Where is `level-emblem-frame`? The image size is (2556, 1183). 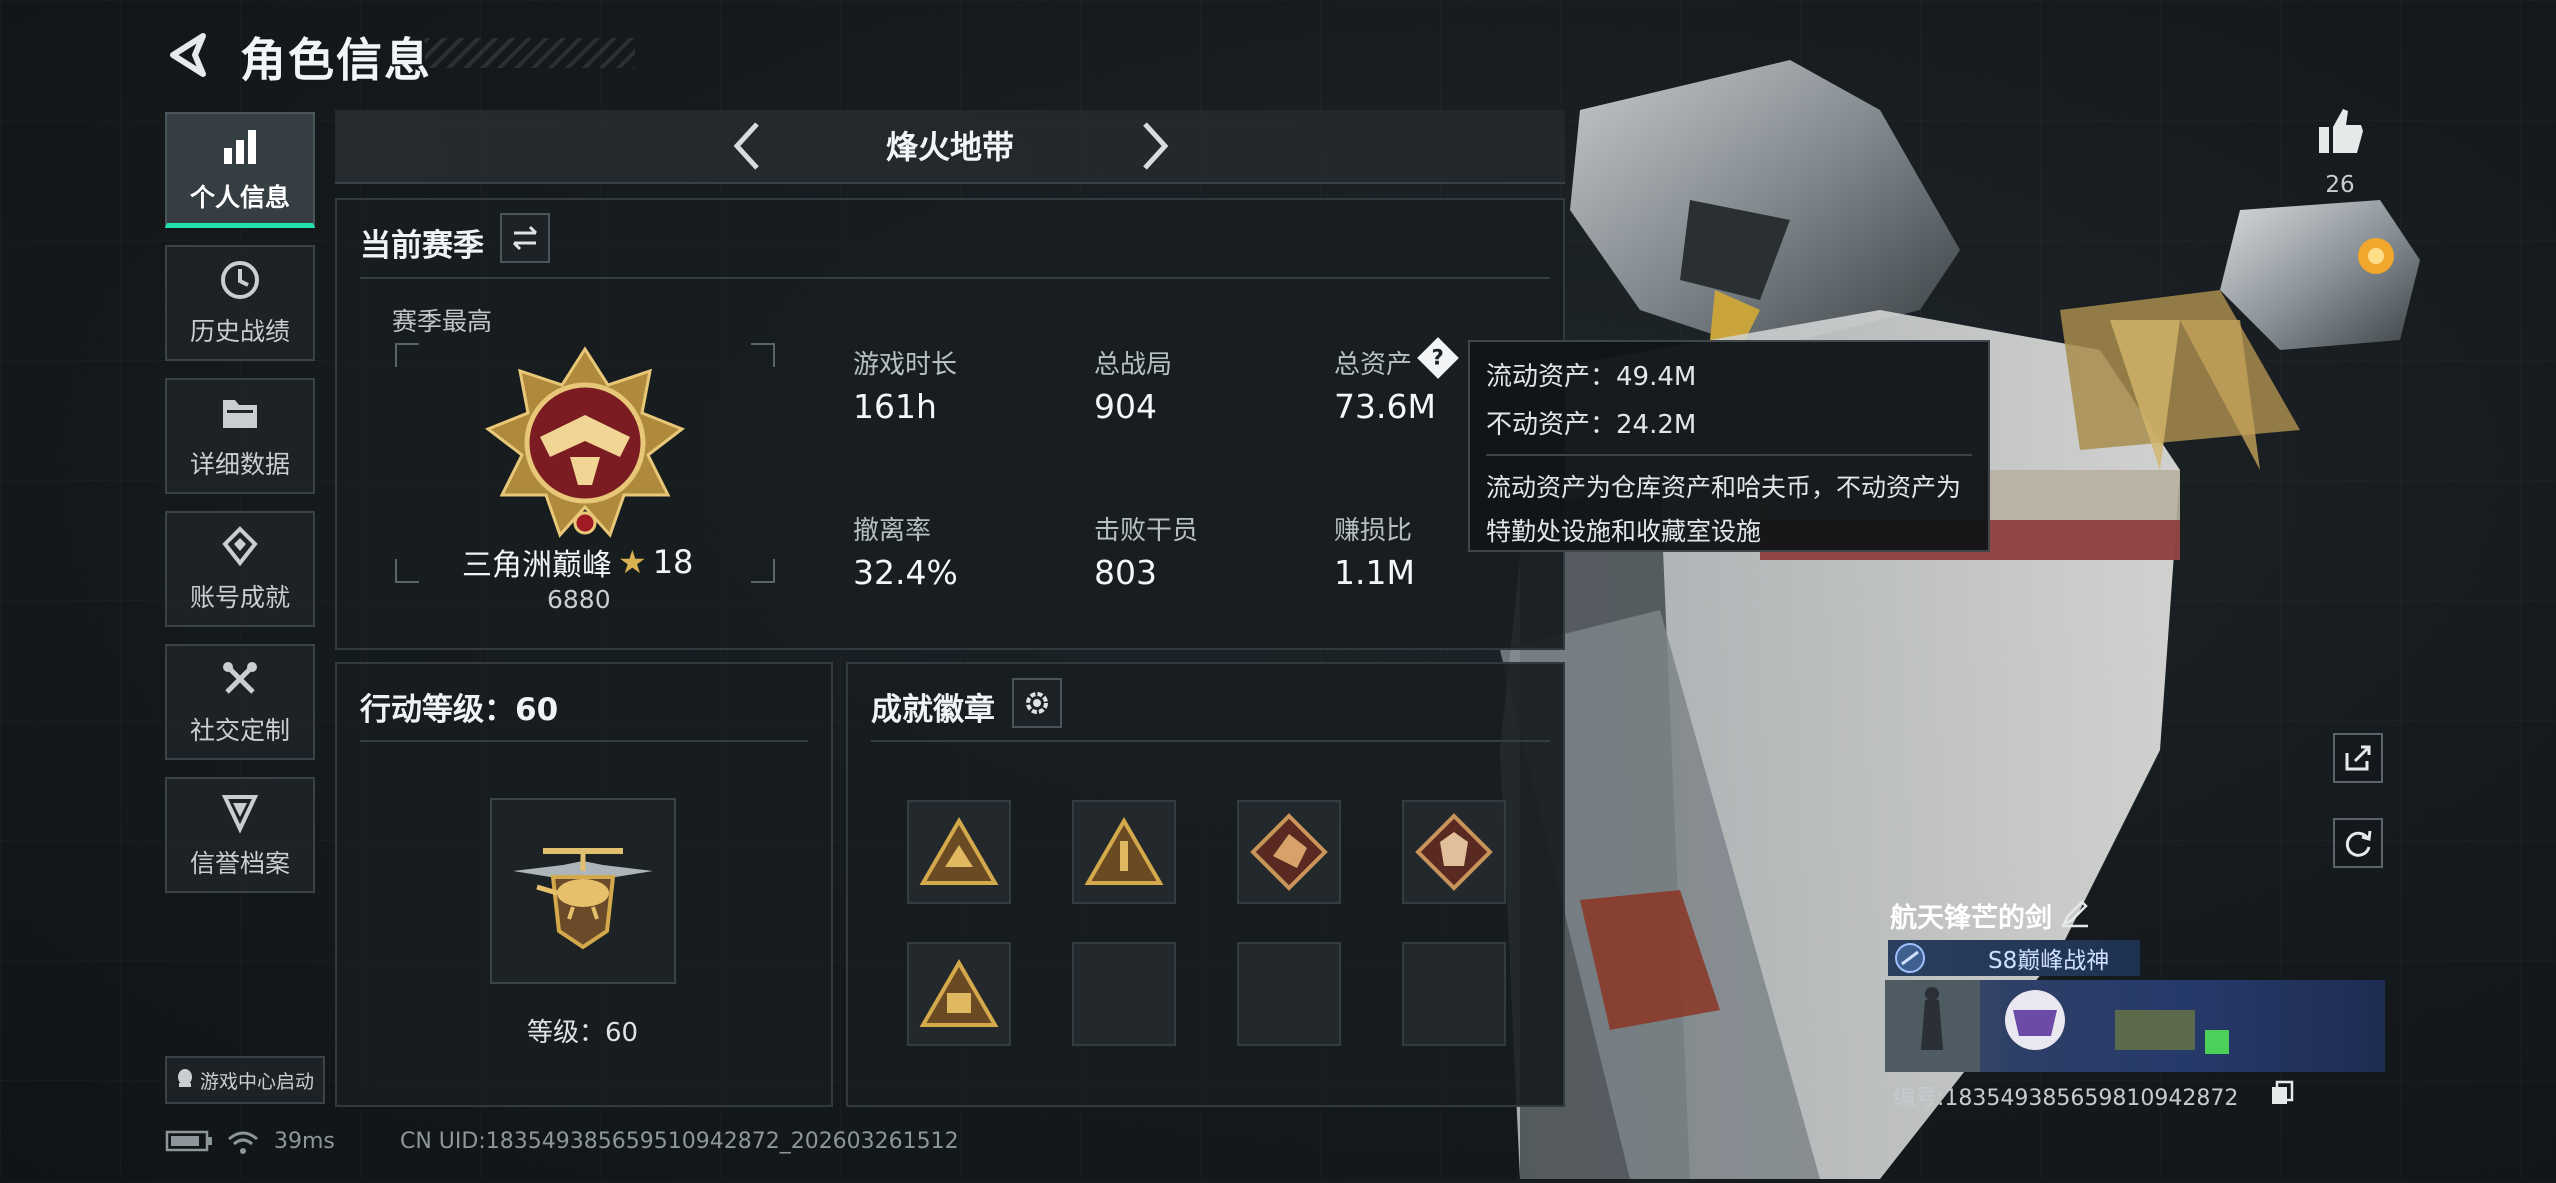 level-emblem-frame is located at coordinates (583, 891).